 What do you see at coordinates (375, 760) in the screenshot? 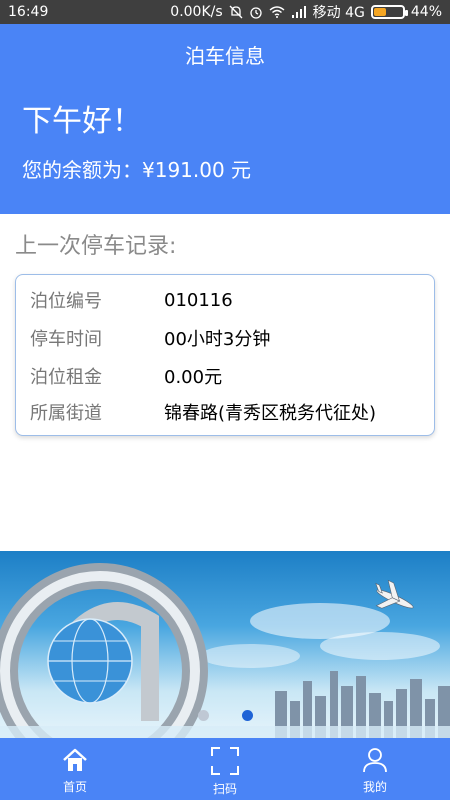
I see `user-icon` at bounding box center [375, 760].